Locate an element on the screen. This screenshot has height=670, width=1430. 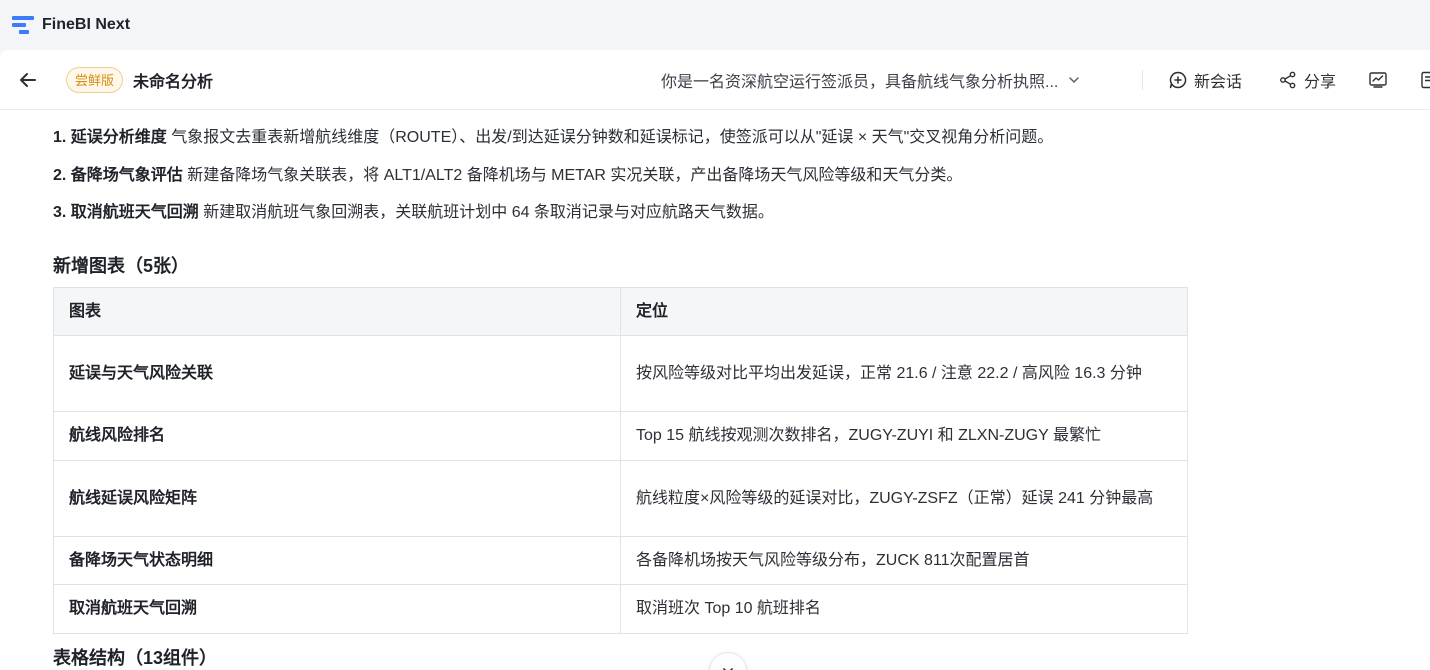
share-icon is located at coordinates (1288, 80).